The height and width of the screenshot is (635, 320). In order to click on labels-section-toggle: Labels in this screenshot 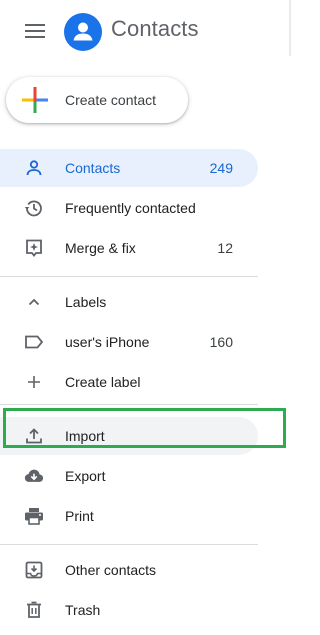, I will do `click(129, 302)`.